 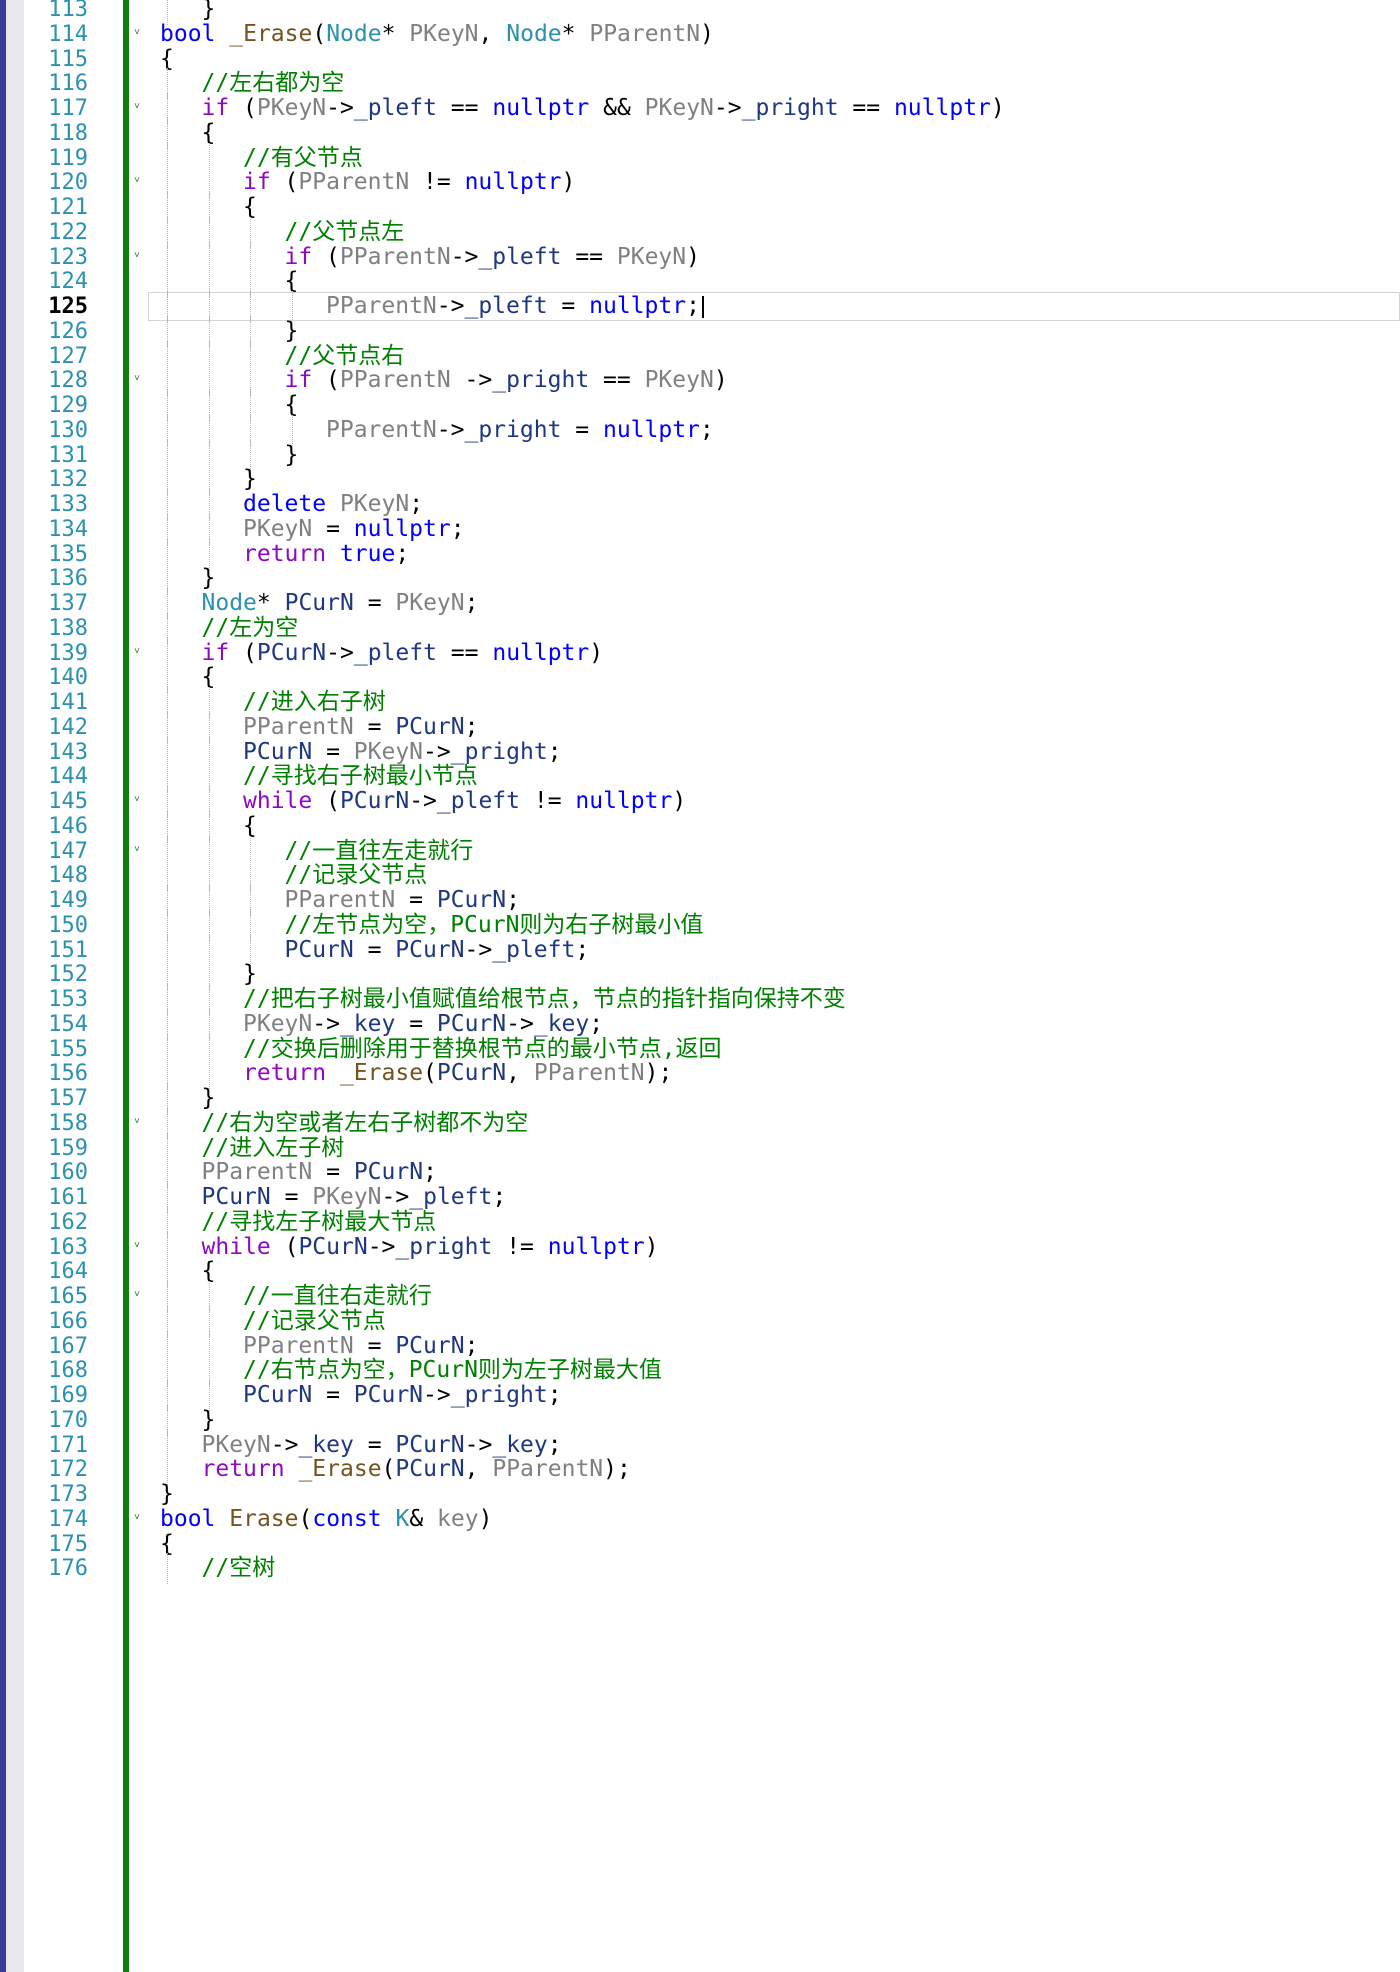 I want to click on code-text: //空树, so click(x=239, y=1568).